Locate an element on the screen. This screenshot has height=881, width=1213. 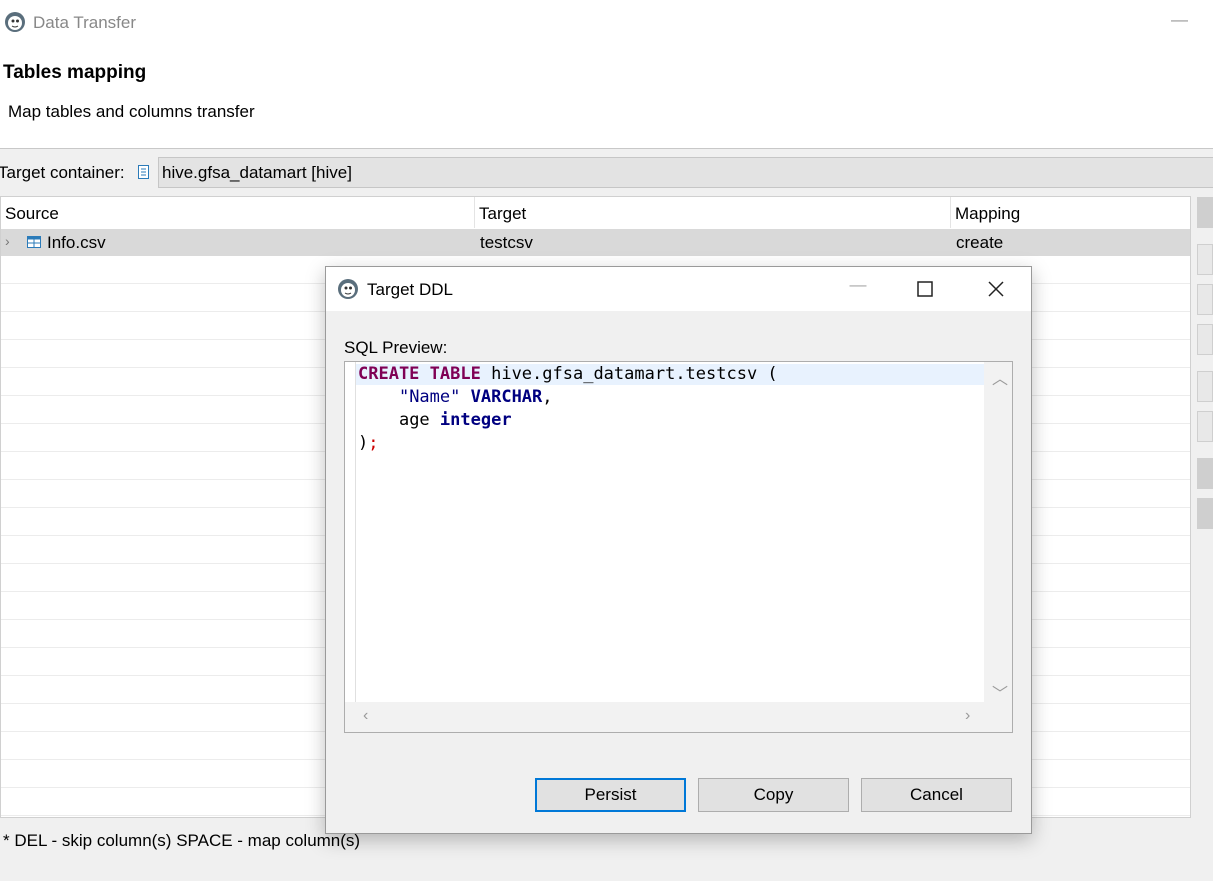
row-source-cell: Info.csv is located at coordinates (76, 242).